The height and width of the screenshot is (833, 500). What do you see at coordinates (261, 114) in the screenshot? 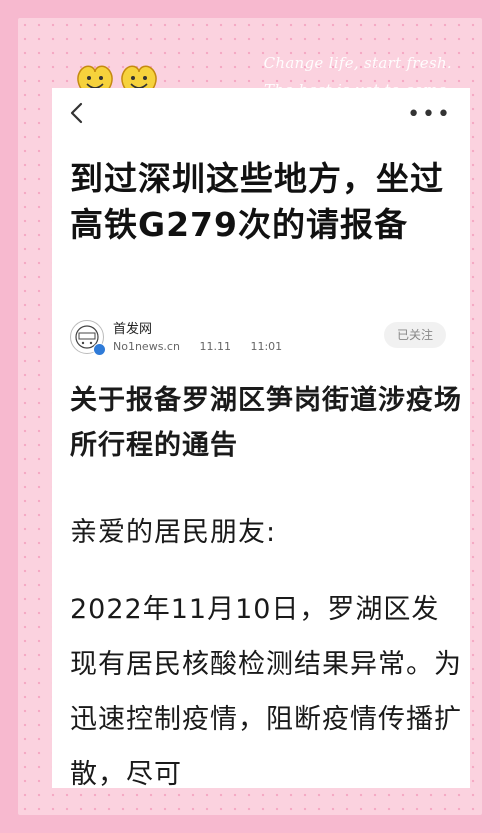
I see `top-bar: •••` at bounding box center [261, 114].